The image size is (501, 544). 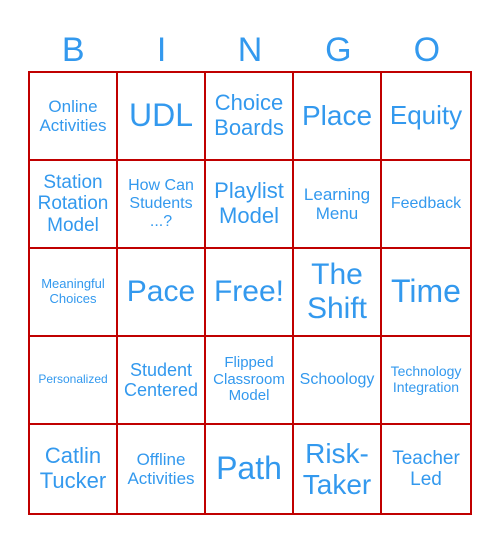 I want to click on bingo-cell-text: Free!, so click(x=249, y=292).